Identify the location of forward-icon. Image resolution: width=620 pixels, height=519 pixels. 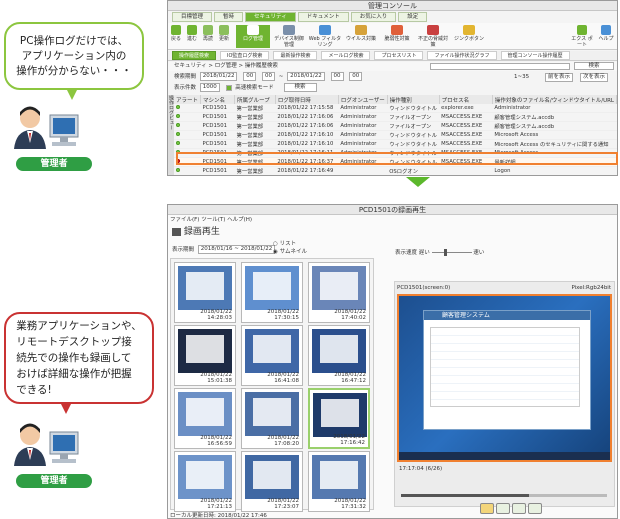
(192, 30).